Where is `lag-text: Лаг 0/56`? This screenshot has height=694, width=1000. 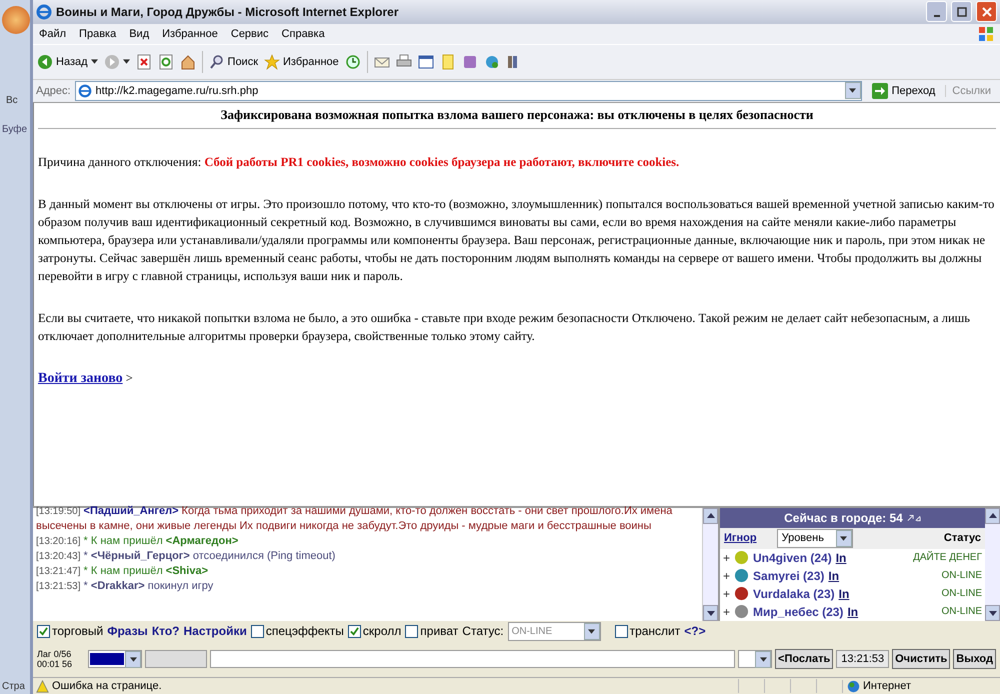
lag-text: Лаг 0/56 is located at coordinates (54, 654).